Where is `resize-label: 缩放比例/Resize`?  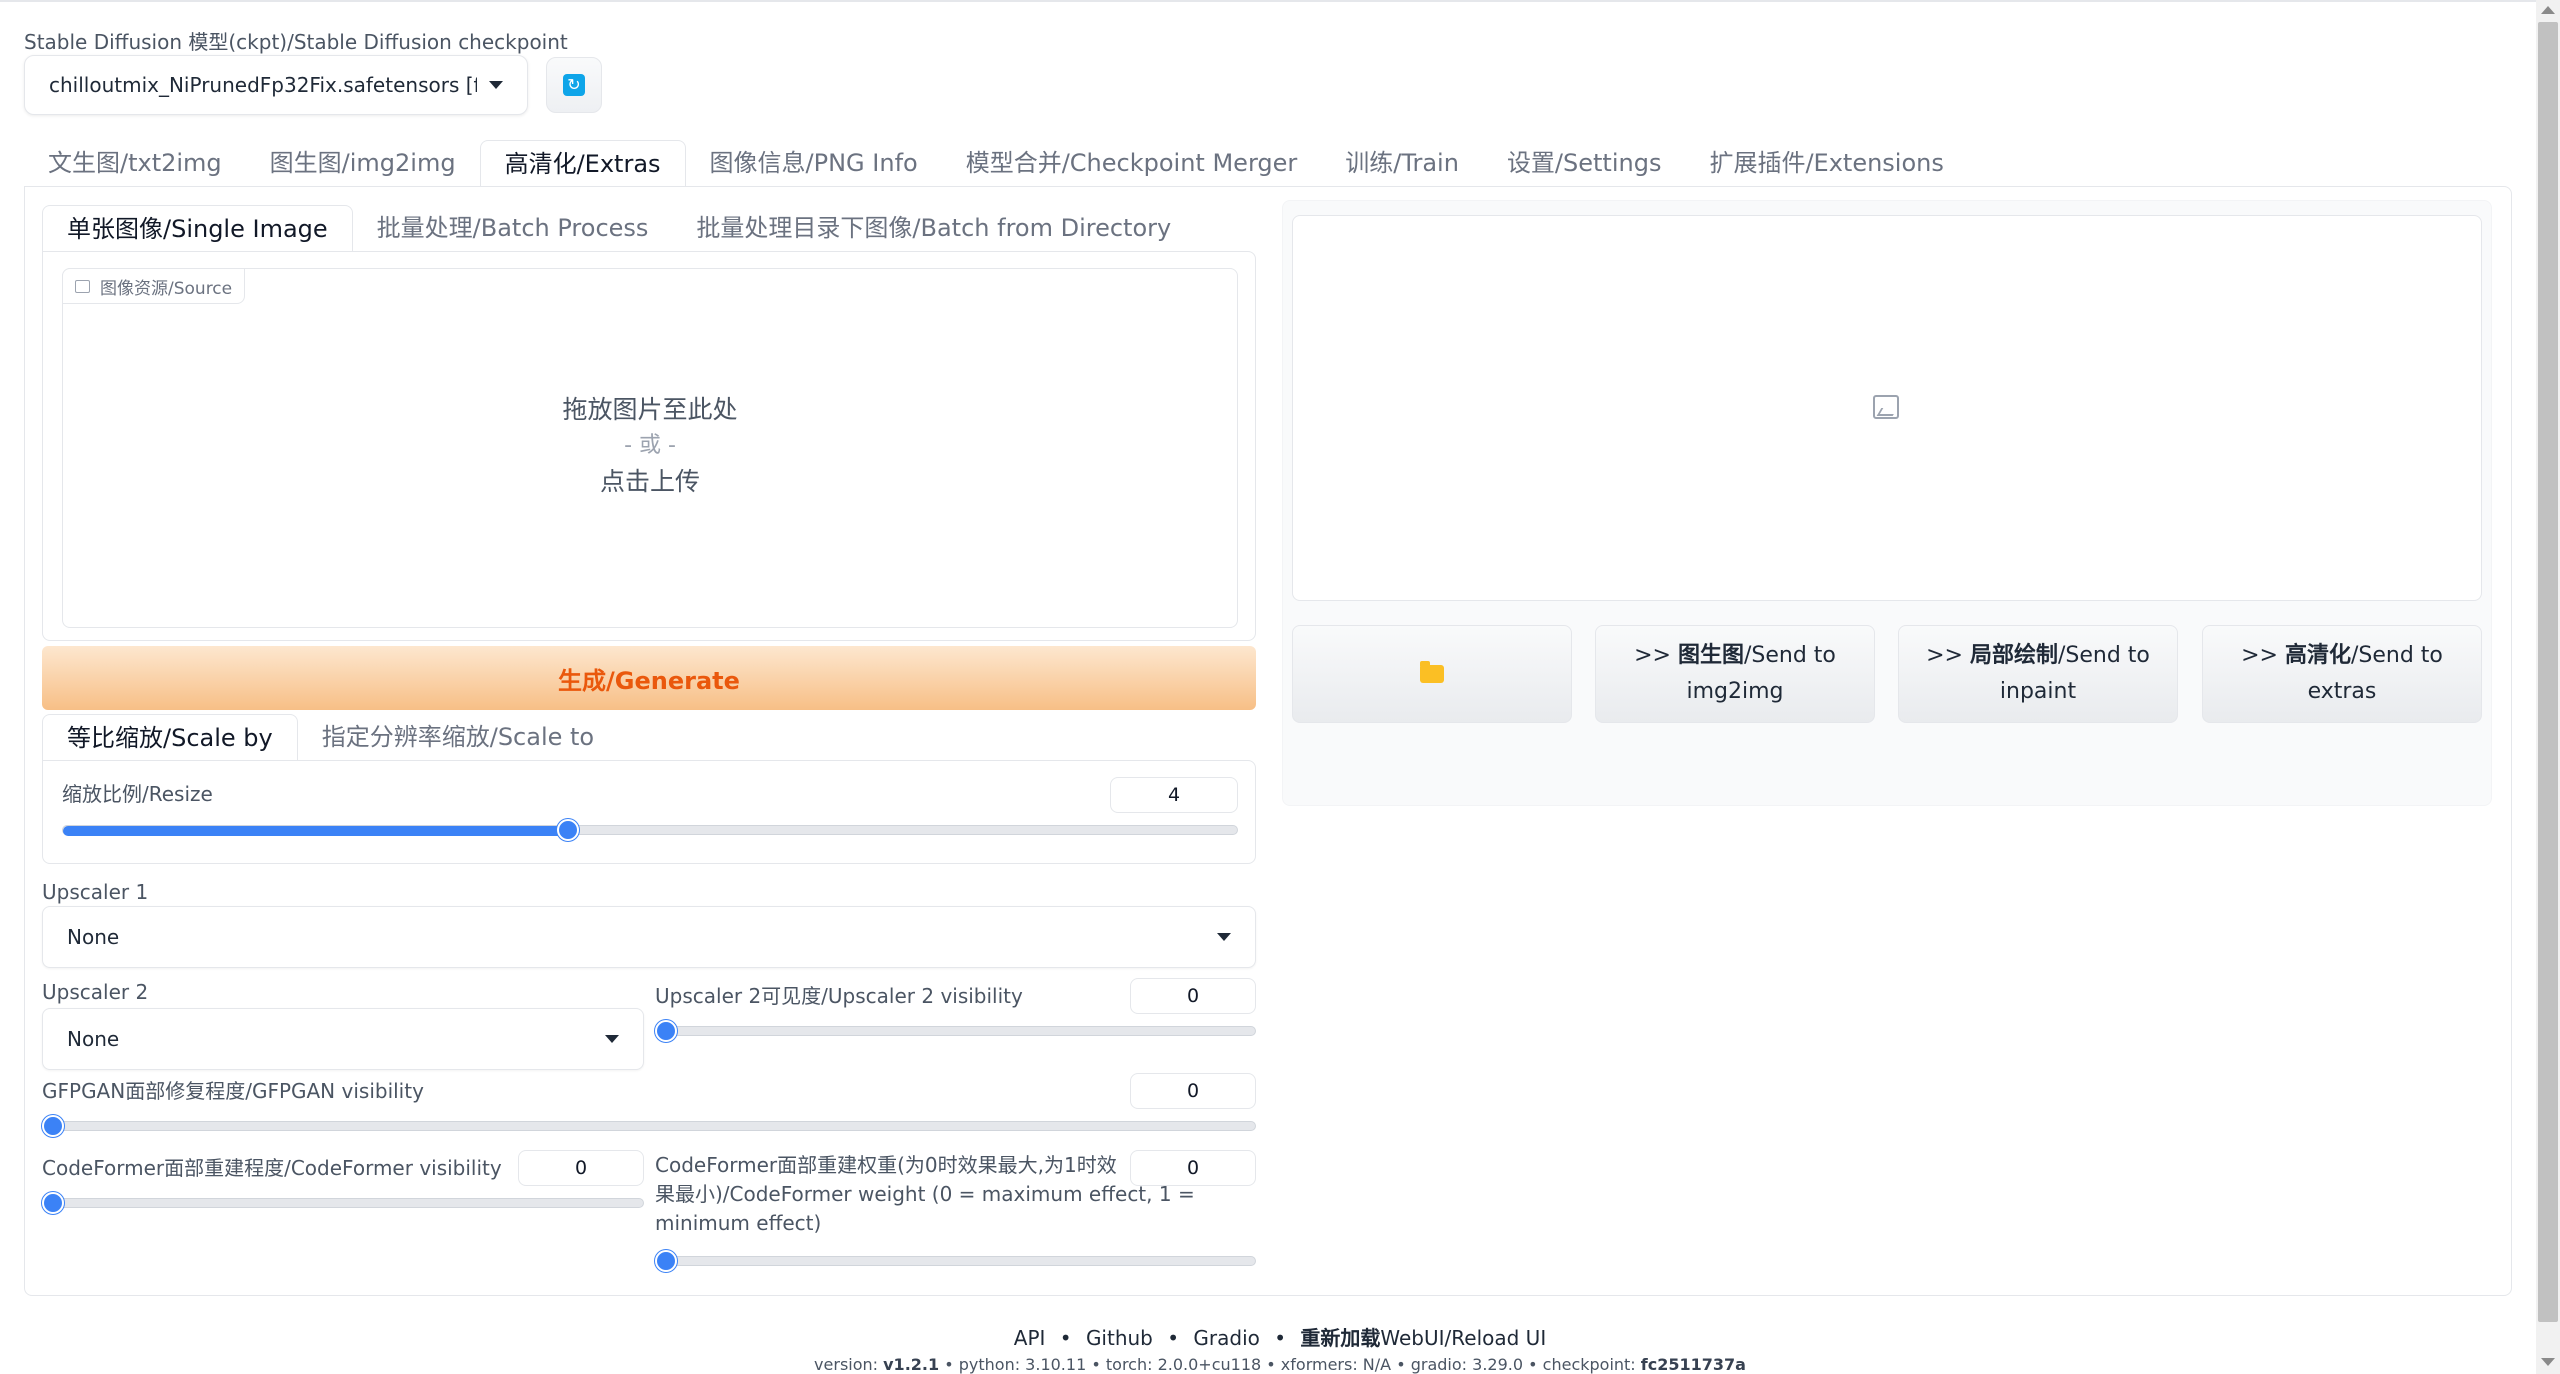
resize-label: 缩放比例/Resize is located at coordinates (137, 794).